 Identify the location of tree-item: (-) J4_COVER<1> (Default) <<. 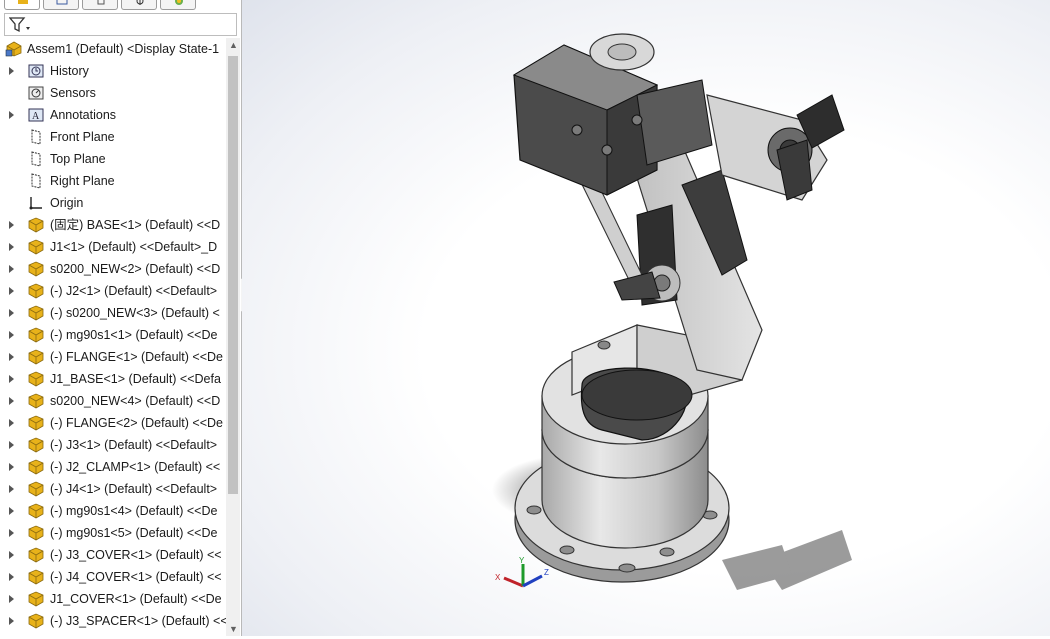
(113, 577).